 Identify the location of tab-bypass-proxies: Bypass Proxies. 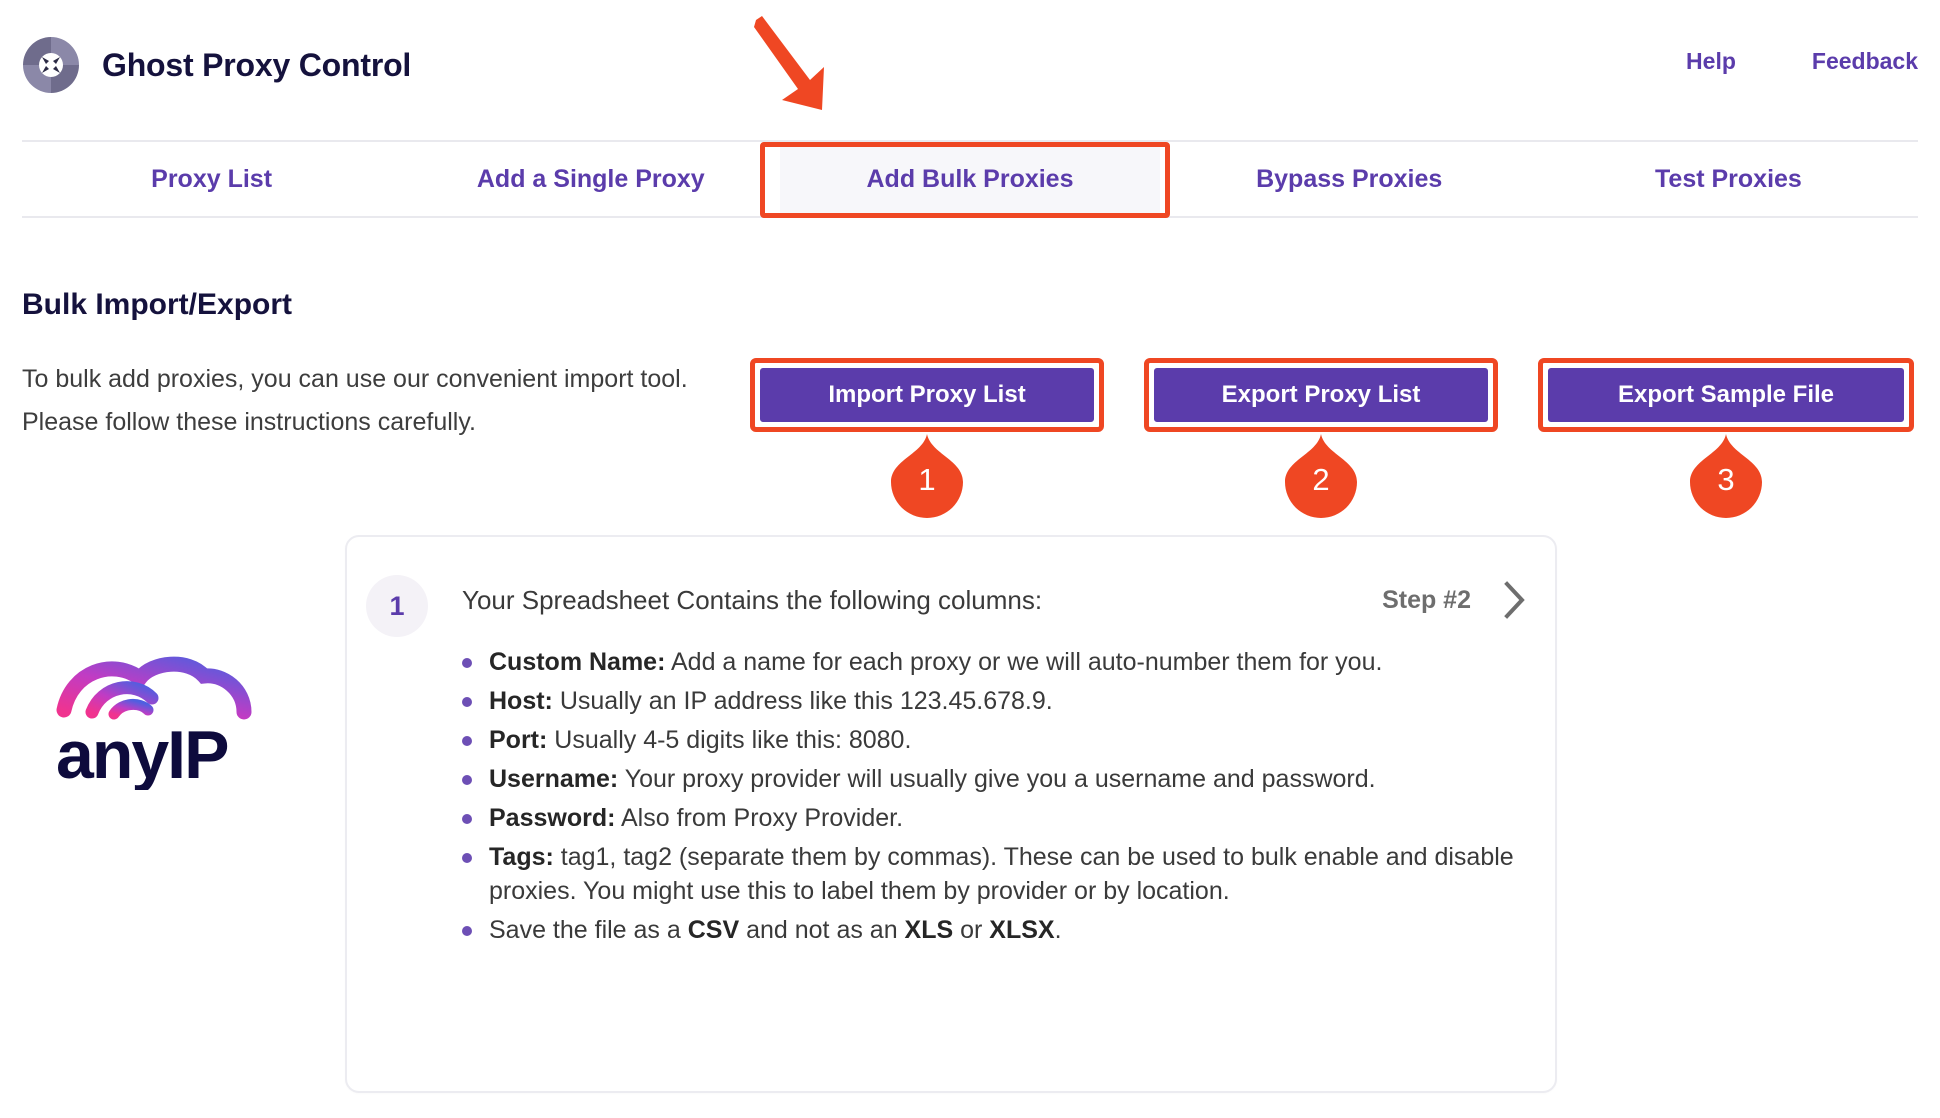
(1349, 179).